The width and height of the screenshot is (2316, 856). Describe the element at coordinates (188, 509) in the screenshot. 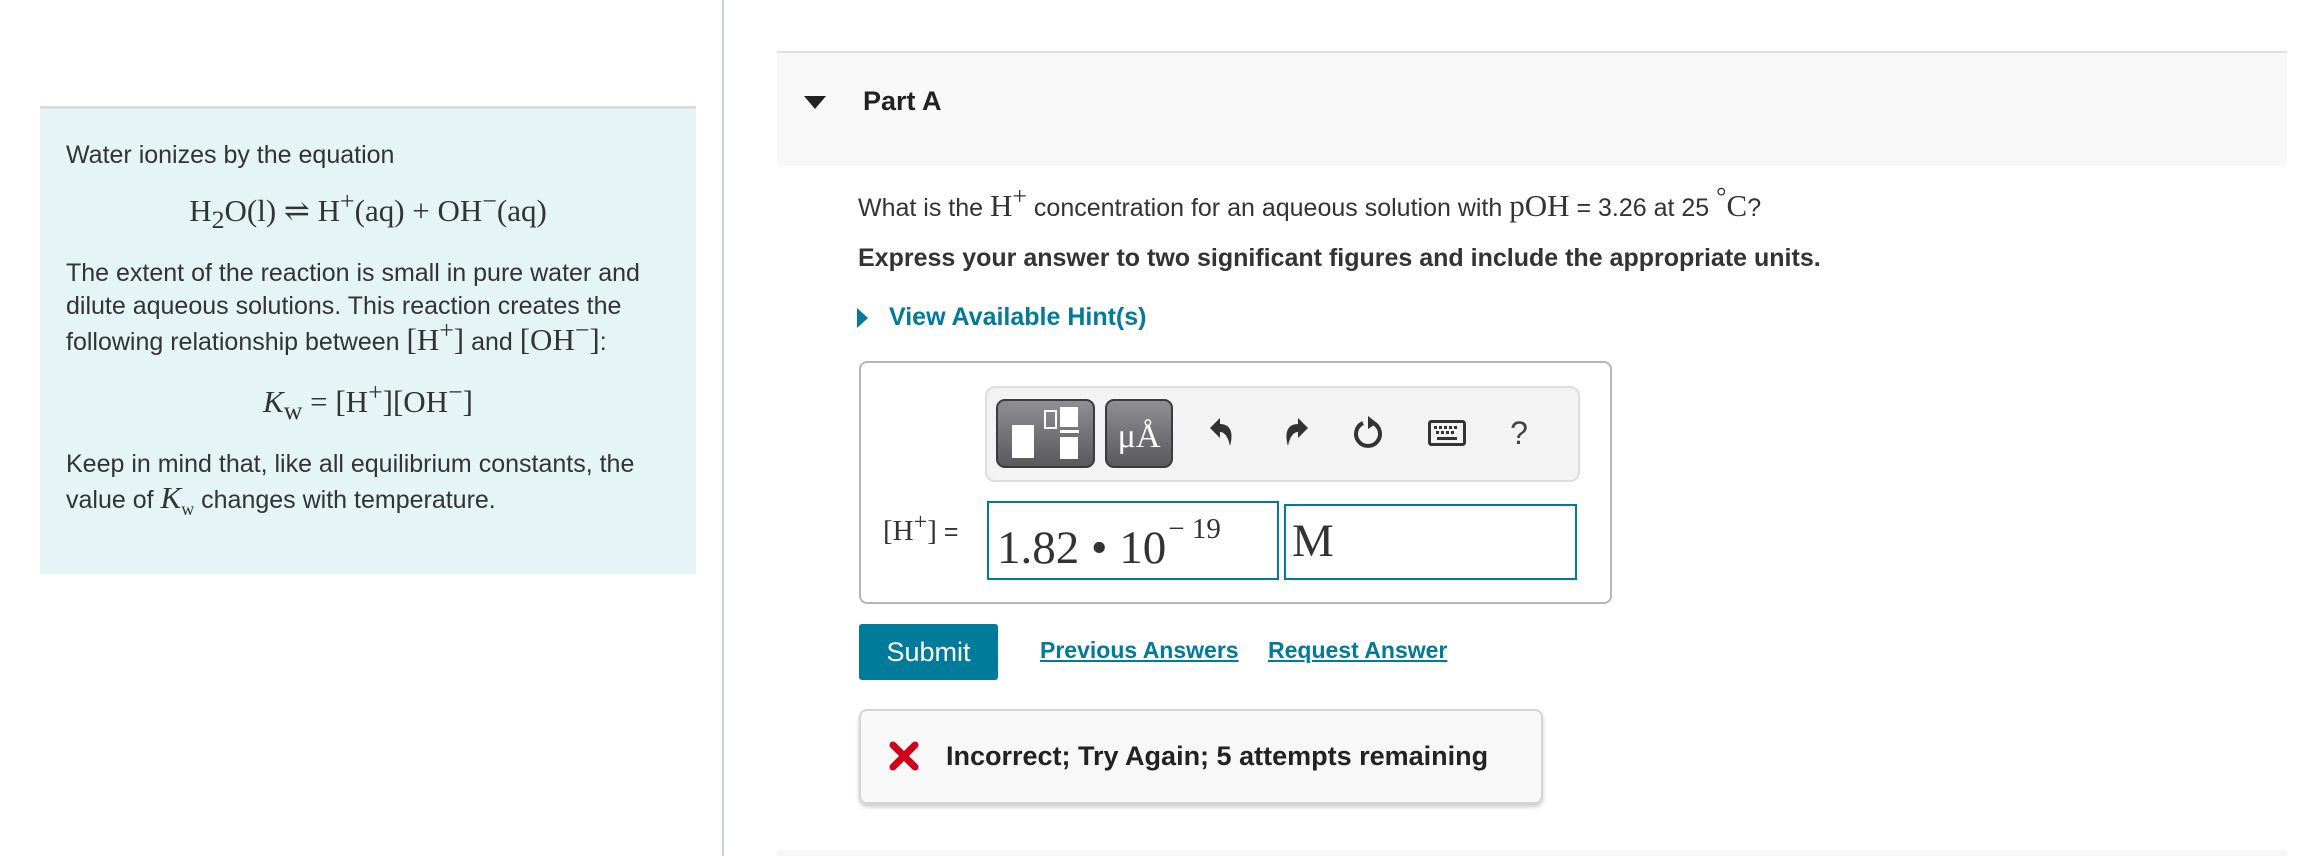

I see `kw-inline-sub: w` at that location.